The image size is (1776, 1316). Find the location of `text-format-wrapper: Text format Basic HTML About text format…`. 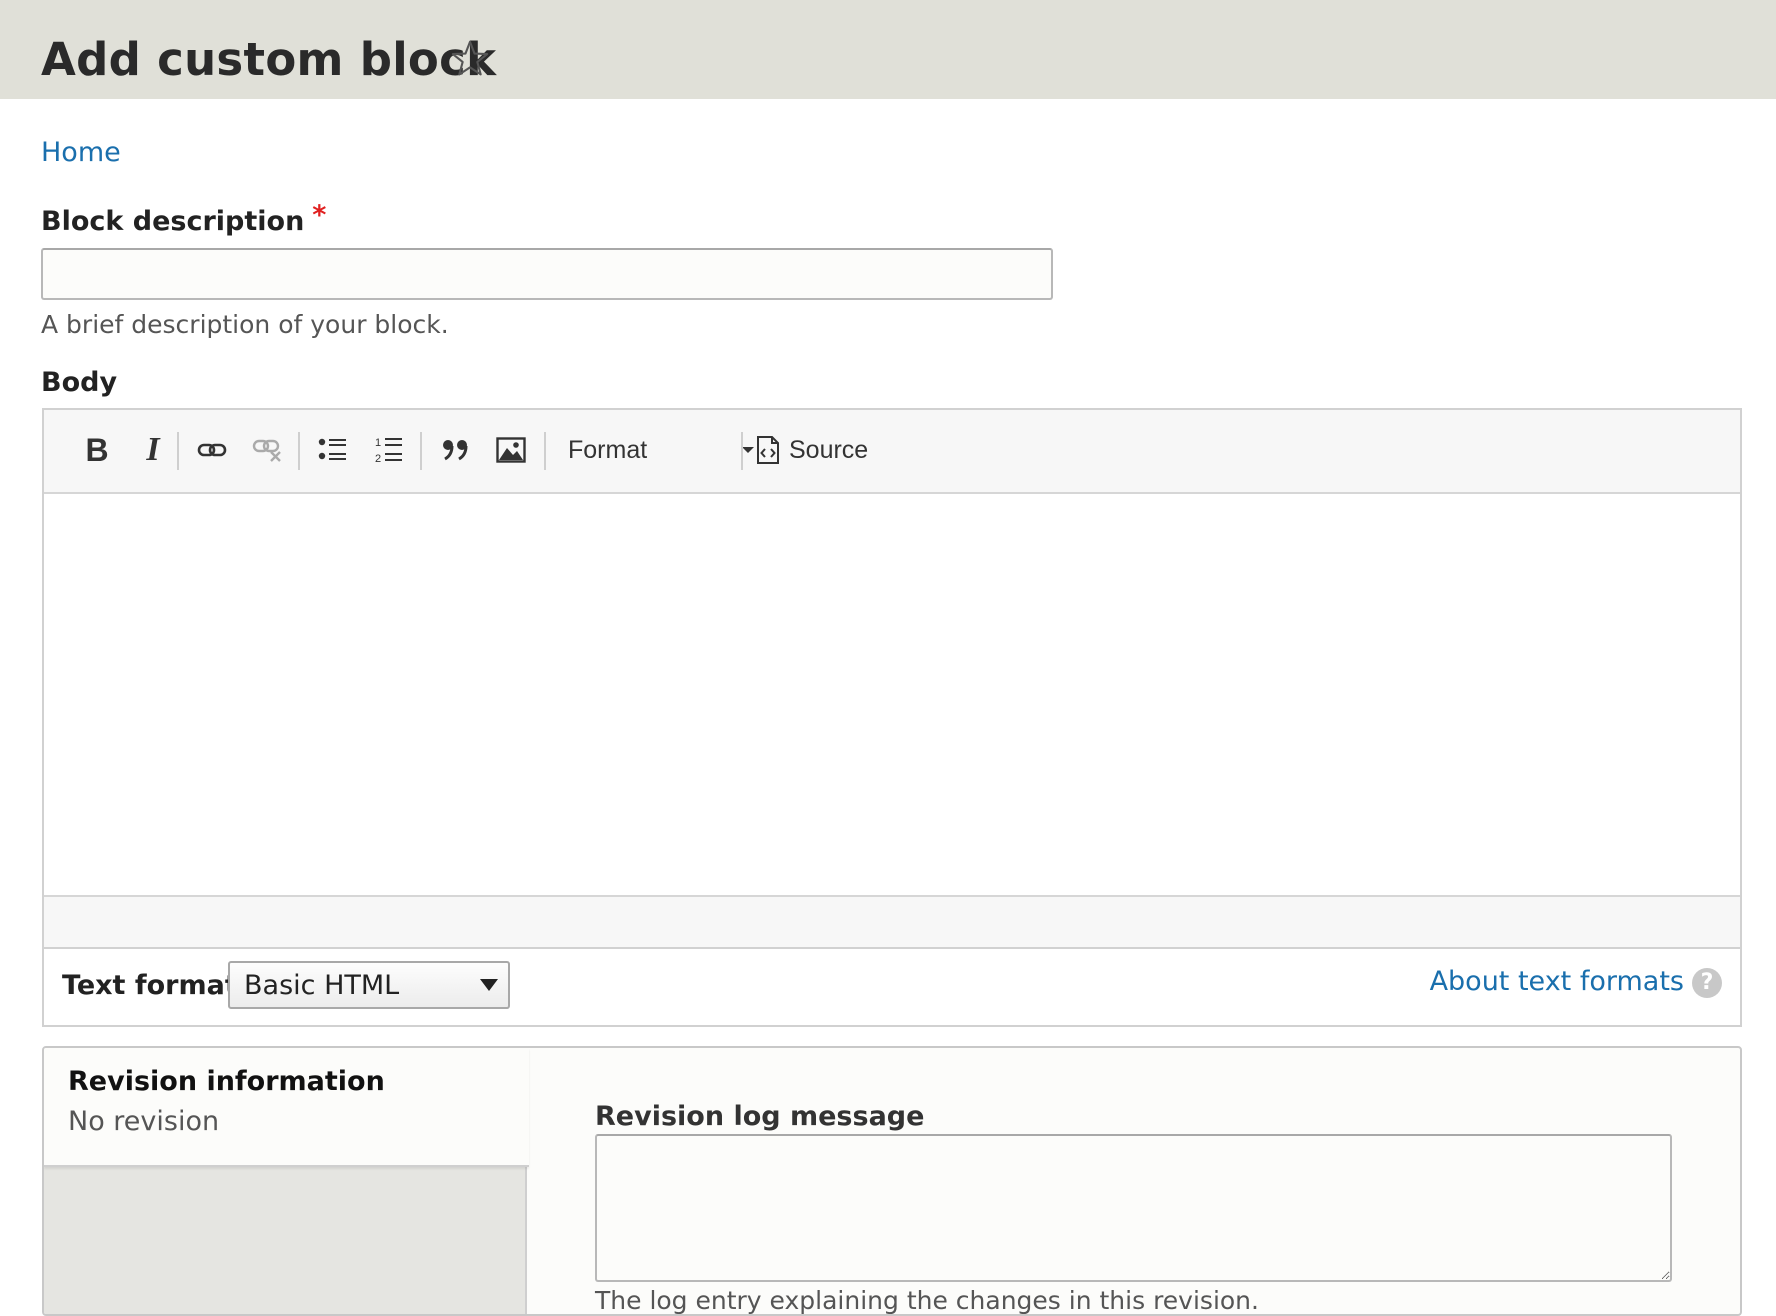

text-format-wrapper: Text format Basic HTML About text format… is located at coordinates (892, 988).